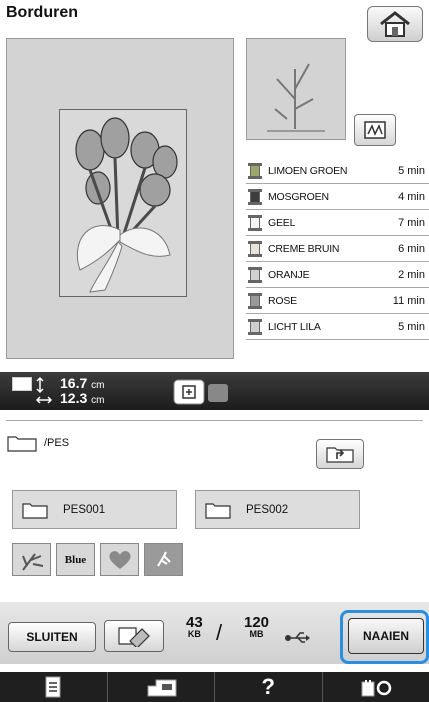  I want to click on pattern-thumbnail-heart, so click(119, 559).